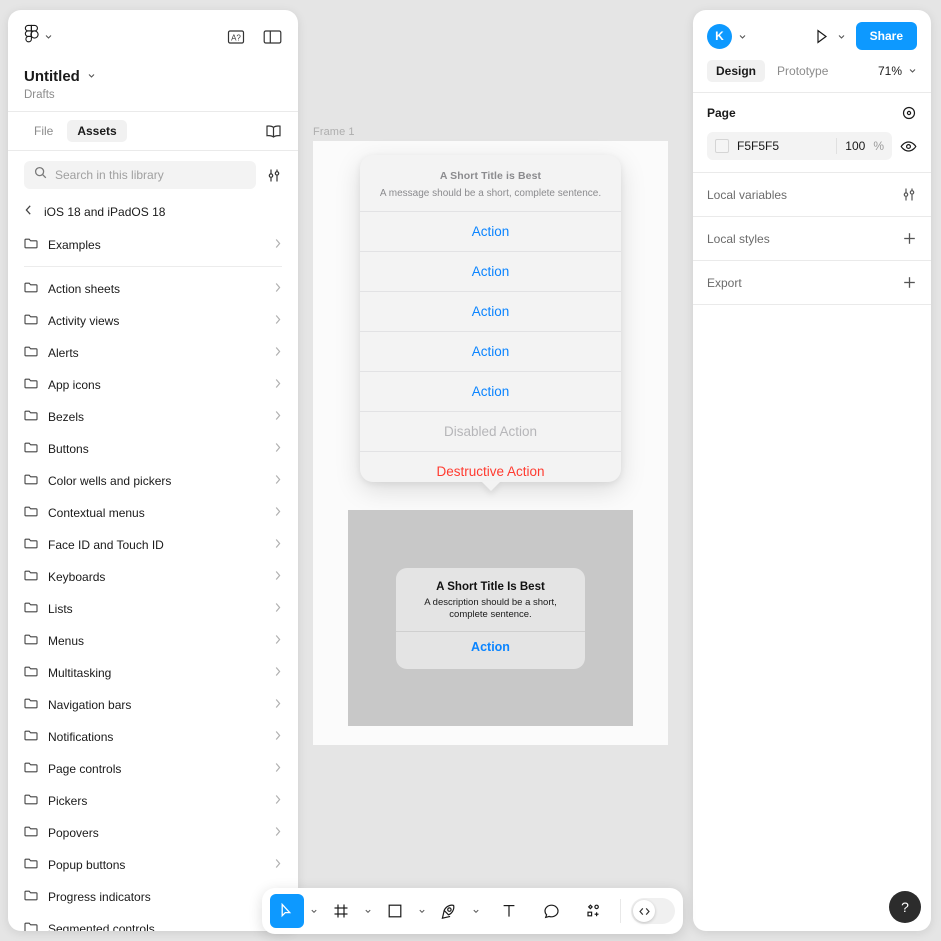 The height and width of the screenshot is (941, 941). Describe the element at coordinates (153, 545) in the screenshot. I see `list-item: Face ID and Touch ID` at that location.